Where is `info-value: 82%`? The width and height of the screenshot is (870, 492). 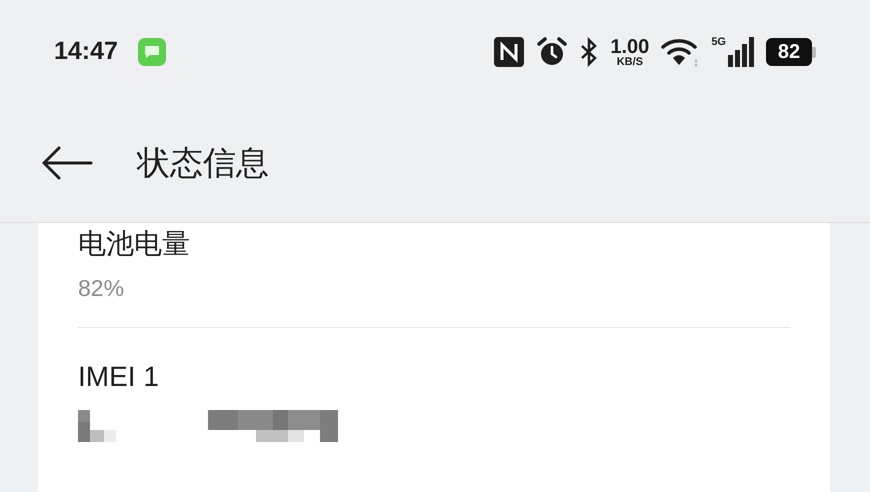
info-value: 82% is located at coordinates (102, 288).